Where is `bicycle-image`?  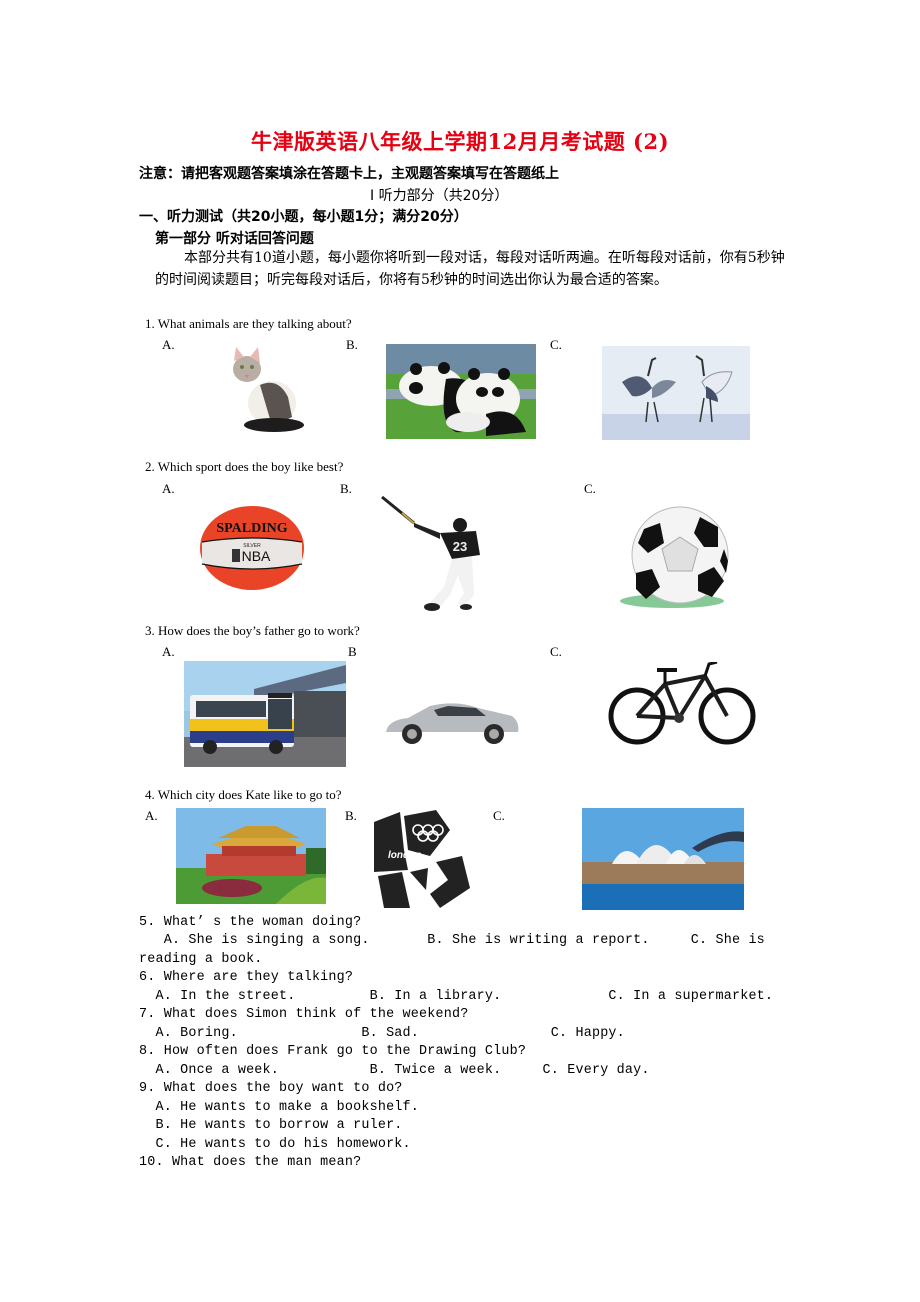
bicycle-image is located at coordinates (682, 705).